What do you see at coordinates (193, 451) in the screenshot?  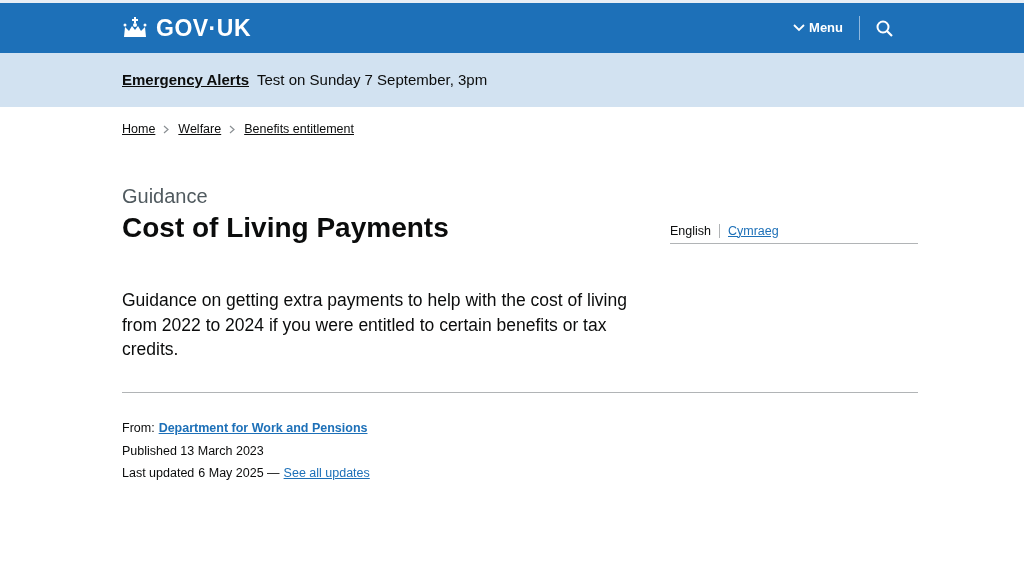 I see `published-date: Published 13 March 2023` at bounding box center [193, 451].